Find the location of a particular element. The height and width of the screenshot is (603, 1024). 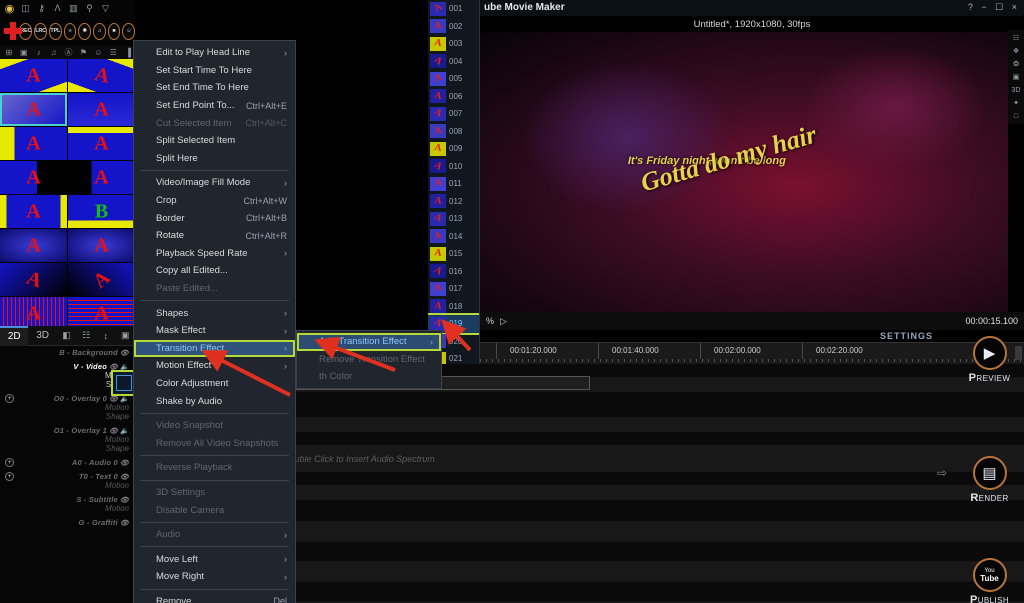

emoji-icon: ☺ is located at coordinates (98, 53).